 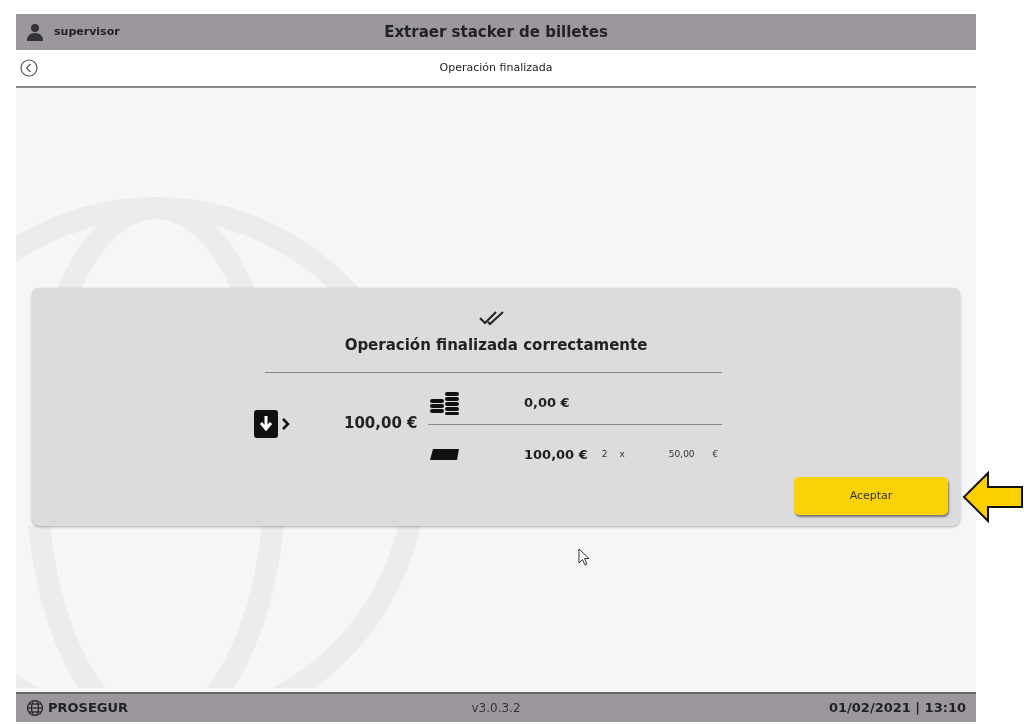 What do you see at coordinates (496, 67) in the screenshot?
I see `page-title: Operación finalizada` at bounding box center [496, 67].